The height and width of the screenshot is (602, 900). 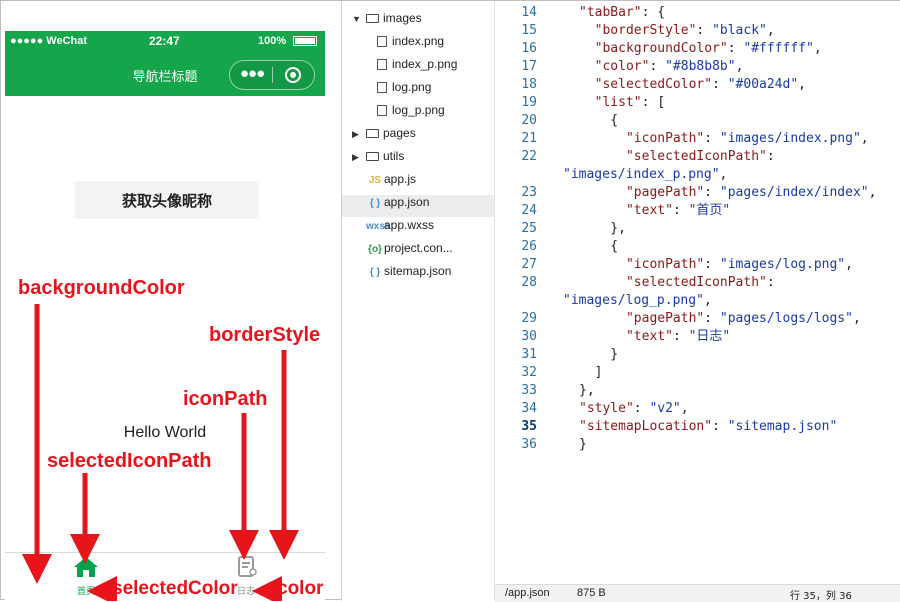 I want to click on line-number: 32, so click(x=529, y=372).